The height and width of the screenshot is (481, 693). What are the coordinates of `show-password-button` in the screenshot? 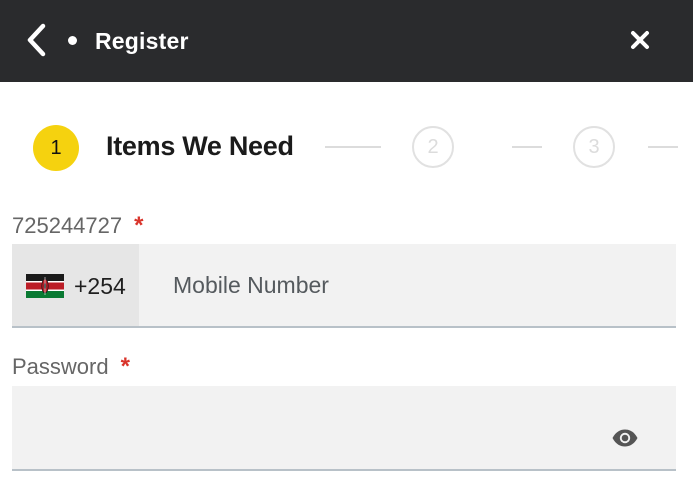 It's located at (625, 438).